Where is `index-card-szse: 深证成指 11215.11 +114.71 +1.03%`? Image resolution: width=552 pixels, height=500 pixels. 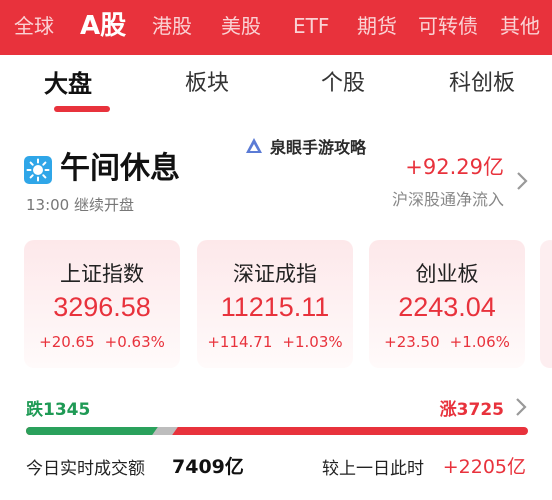 index-card-szse: 深证成指 11215.11 +114.71 +1.03% is located at coordinates (275, 304).